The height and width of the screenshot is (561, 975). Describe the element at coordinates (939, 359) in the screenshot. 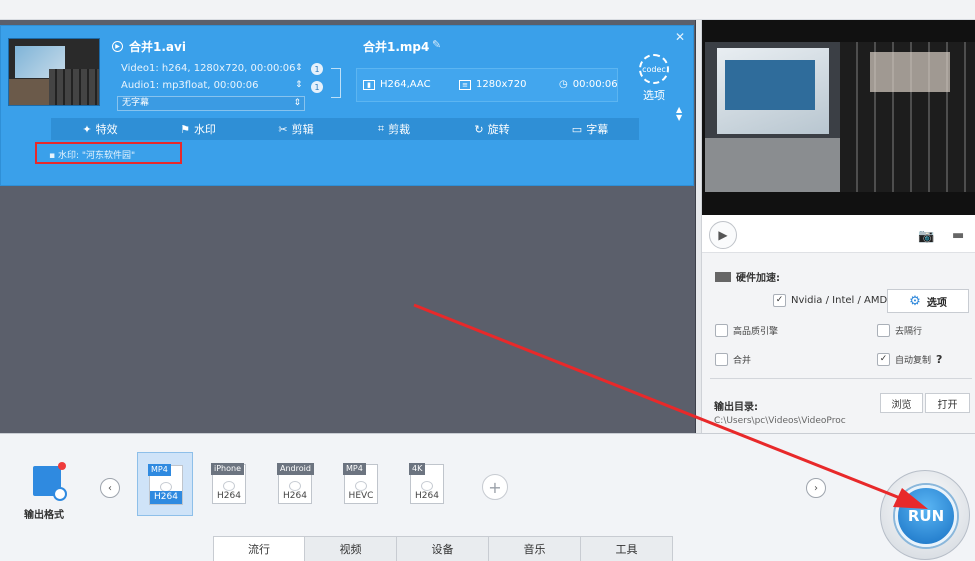

I see `help-icon: ?` at that location.